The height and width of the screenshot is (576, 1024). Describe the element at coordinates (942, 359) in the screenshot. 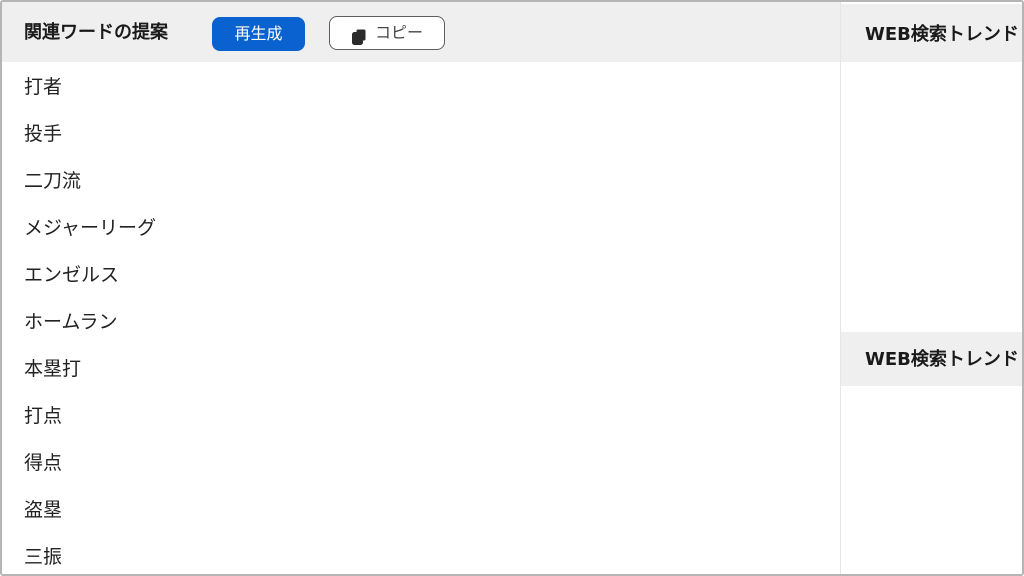

I see `web-trends-title-secondary: WEB検索トレンド` at that location.